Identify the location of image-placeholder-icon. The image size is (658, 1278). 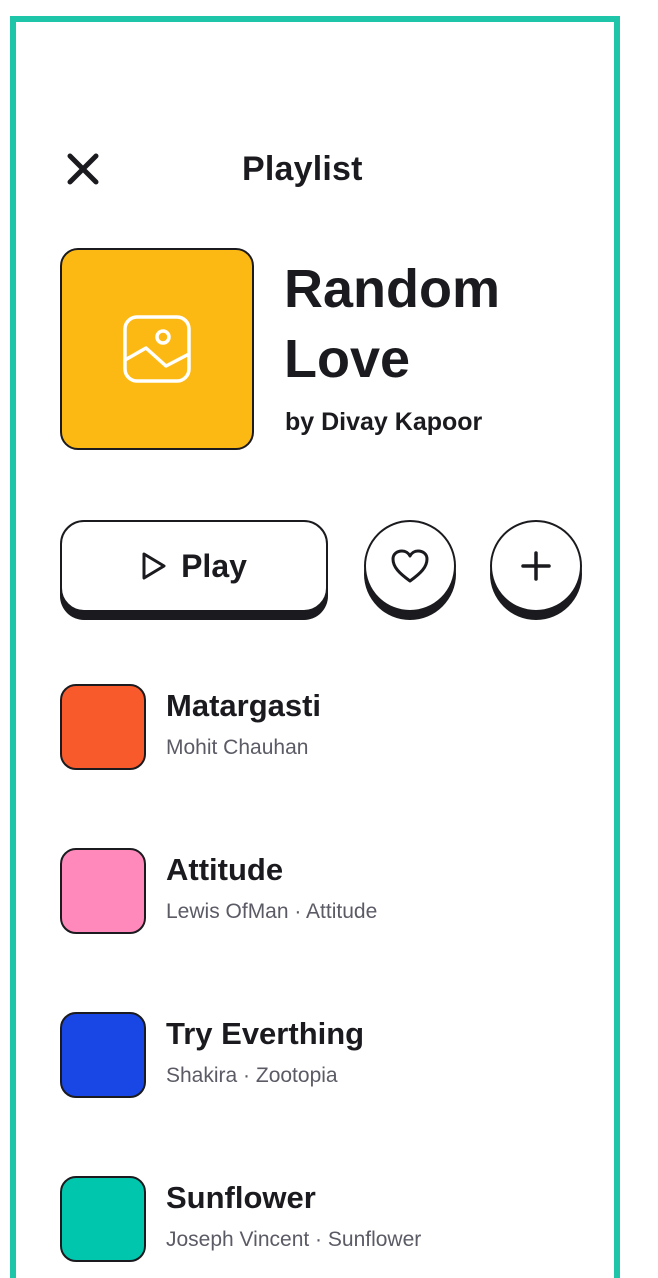
(157, 349).